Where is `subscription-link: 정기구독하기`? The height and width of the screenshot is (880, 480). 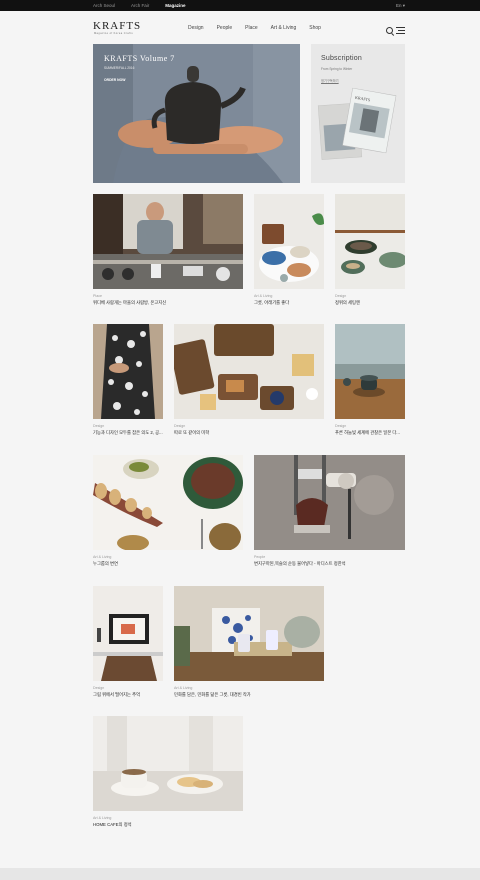 subscription-link: 정기구독하기 is located at coordinates (330, 80).